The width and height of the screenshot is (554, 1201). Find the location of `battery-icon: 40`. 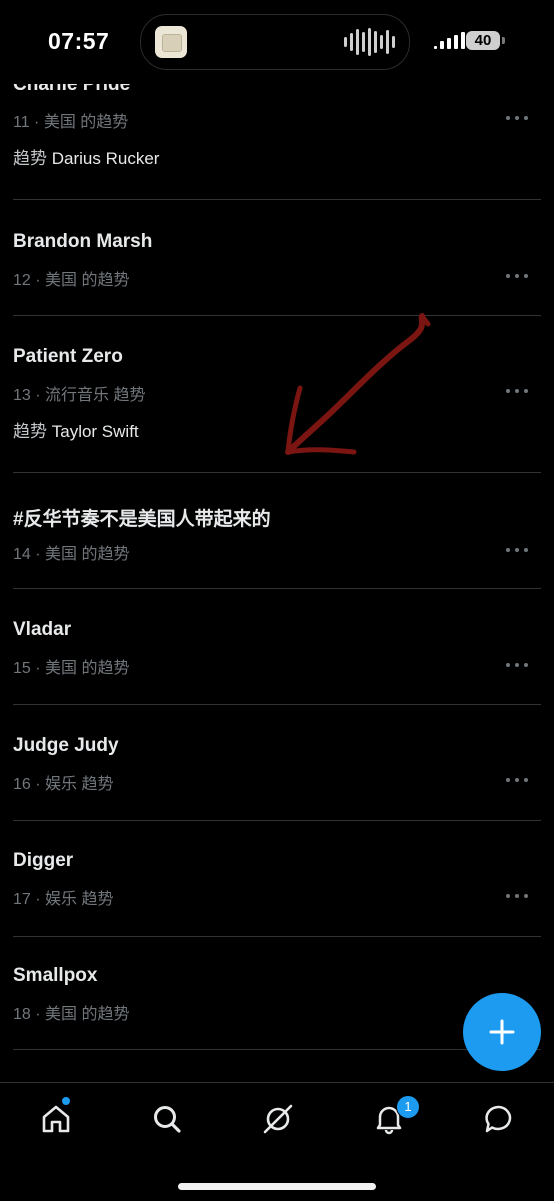

battery-icon: 40 is located at coordinates (483, 40).